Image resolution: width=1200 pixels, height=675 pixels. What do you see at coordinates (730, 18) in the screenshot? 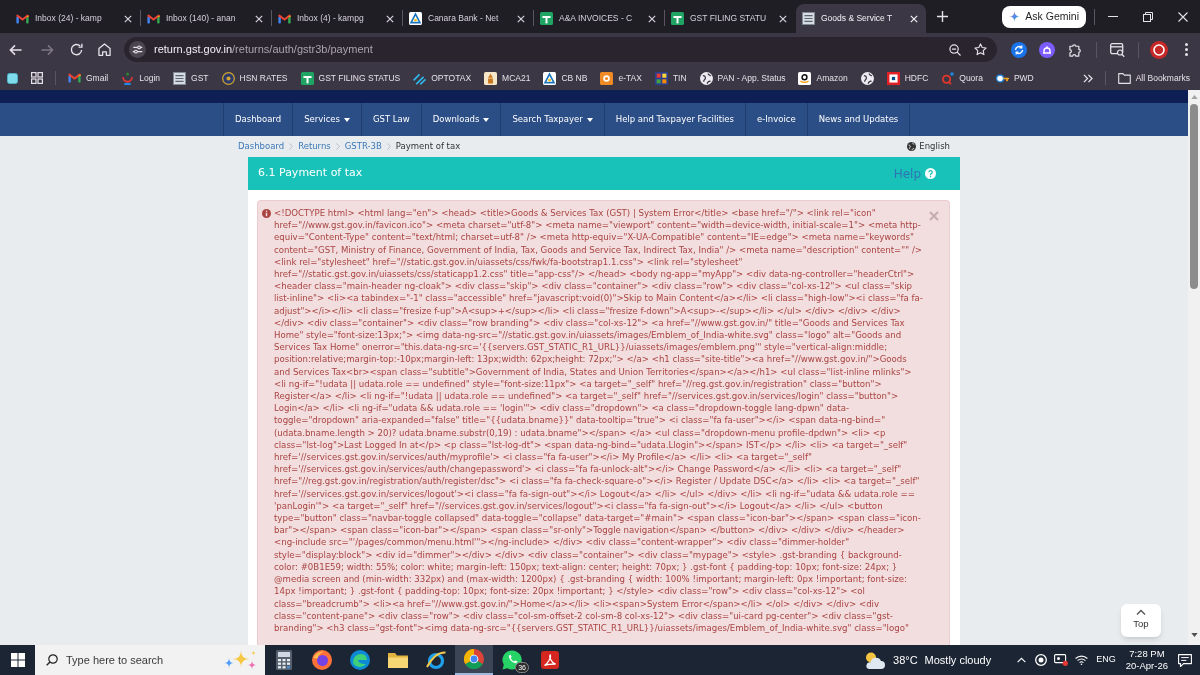
I see `browser-tab: GST FILING STATU` at bounding box center [730, 18].